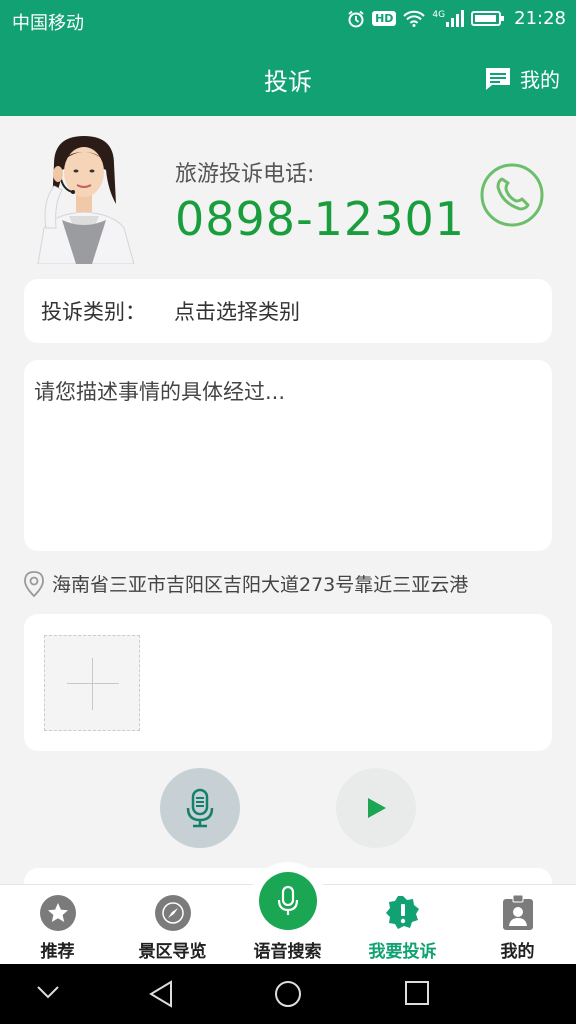  Describe the element at coordinates (287, 952) in the screenshot. I see `tab-label: 语音搜索` at that location.